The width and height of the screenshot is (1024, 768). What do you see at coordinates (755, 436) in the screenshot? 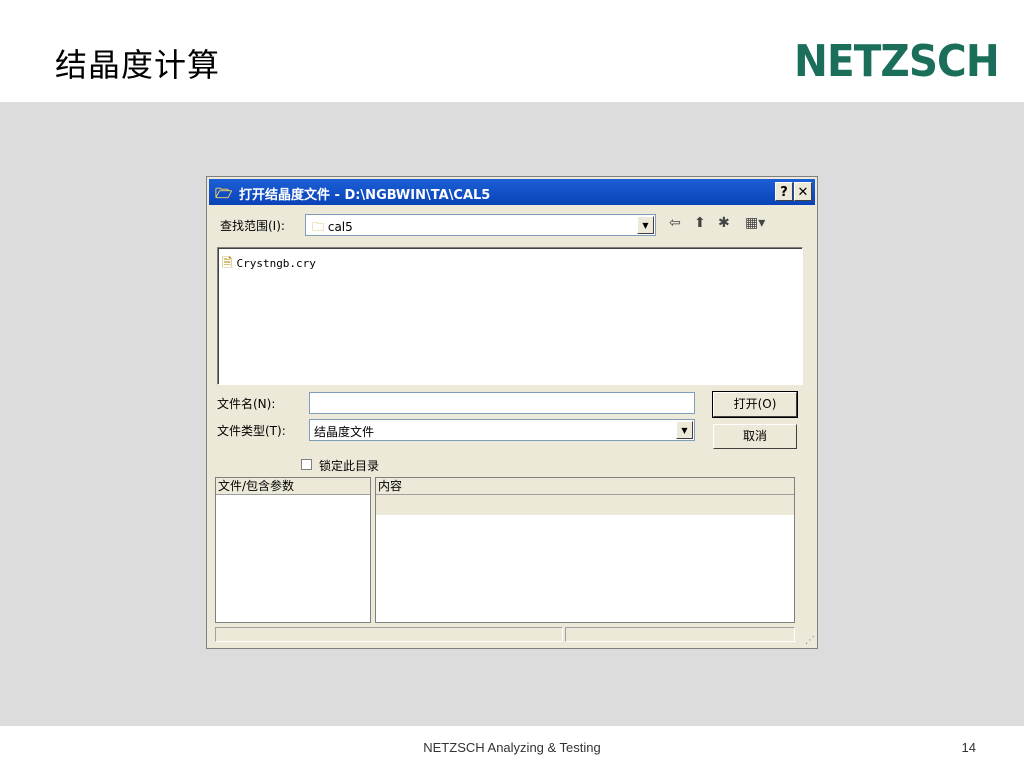
I see `cancel-button: 取消` at bounding box center [755, 436].